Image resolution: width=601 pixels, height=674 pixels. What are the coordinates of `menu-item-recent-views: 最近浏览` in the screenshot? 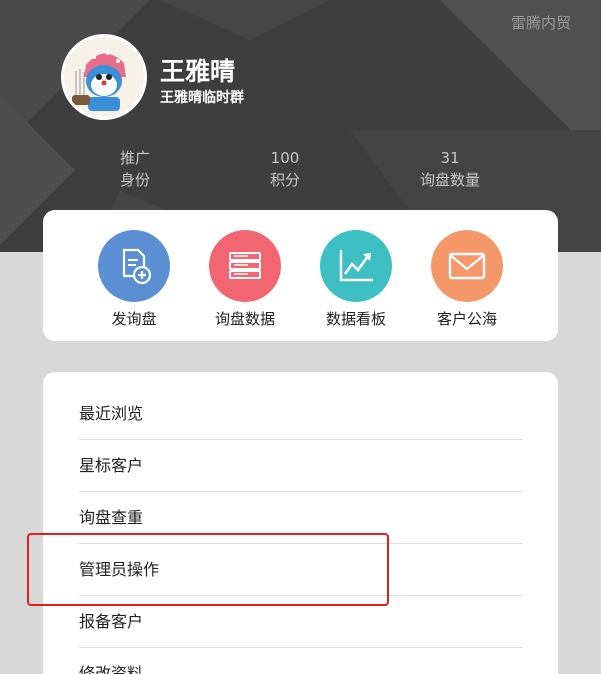 It's located at (300, 414).